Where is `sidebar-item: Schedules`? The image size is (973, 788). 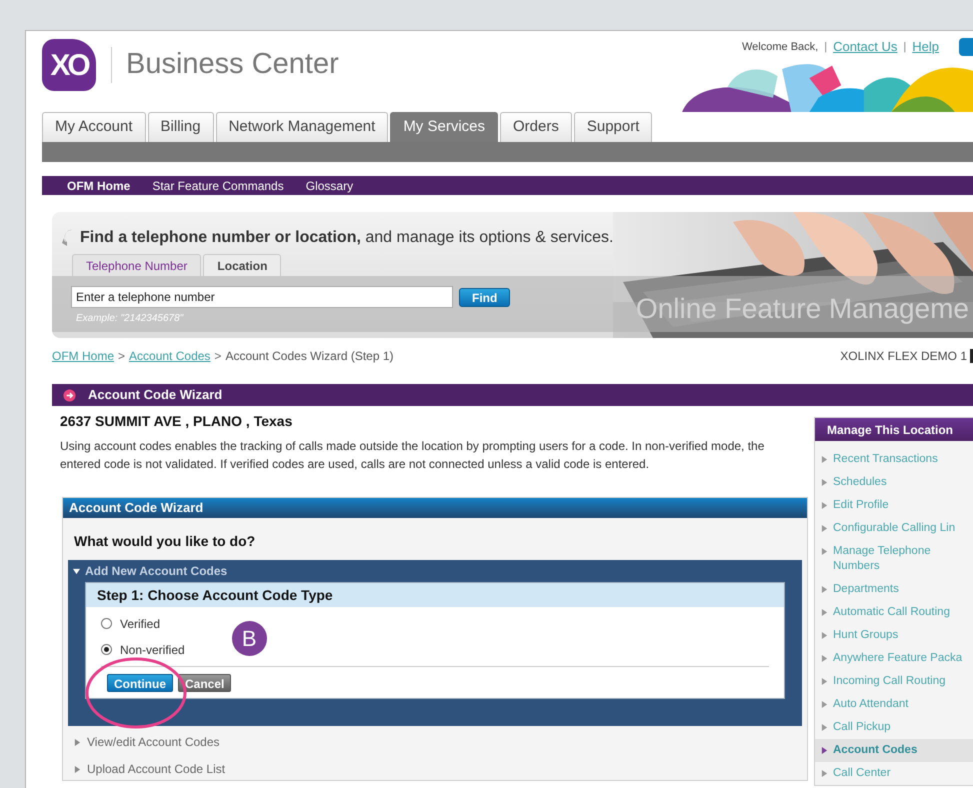 sidebar-item: Schedules is located at coordinates (894, 482).